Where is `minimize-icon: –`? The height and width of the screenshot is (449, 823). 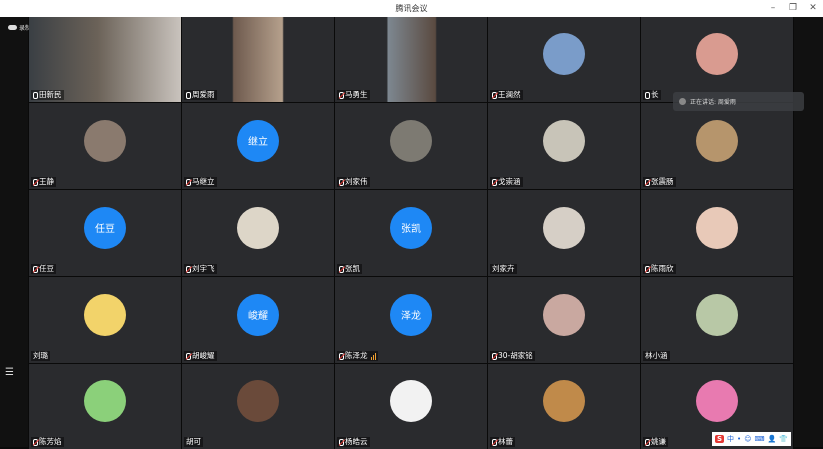 minimize-icon: – is located at coordinates (773, 8).